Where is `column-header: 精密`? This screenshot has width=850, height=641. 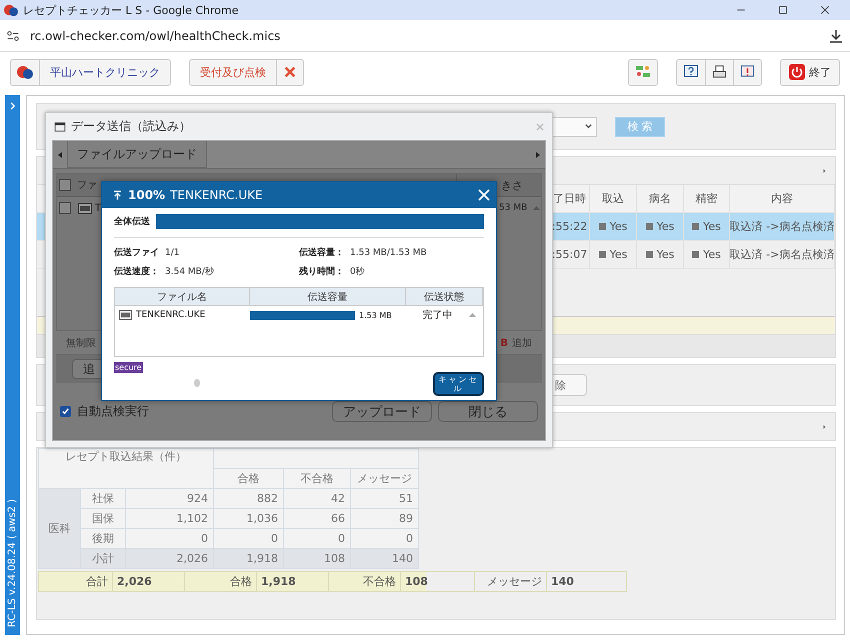 column-header: 精密 is located at coordinates (707, 199).